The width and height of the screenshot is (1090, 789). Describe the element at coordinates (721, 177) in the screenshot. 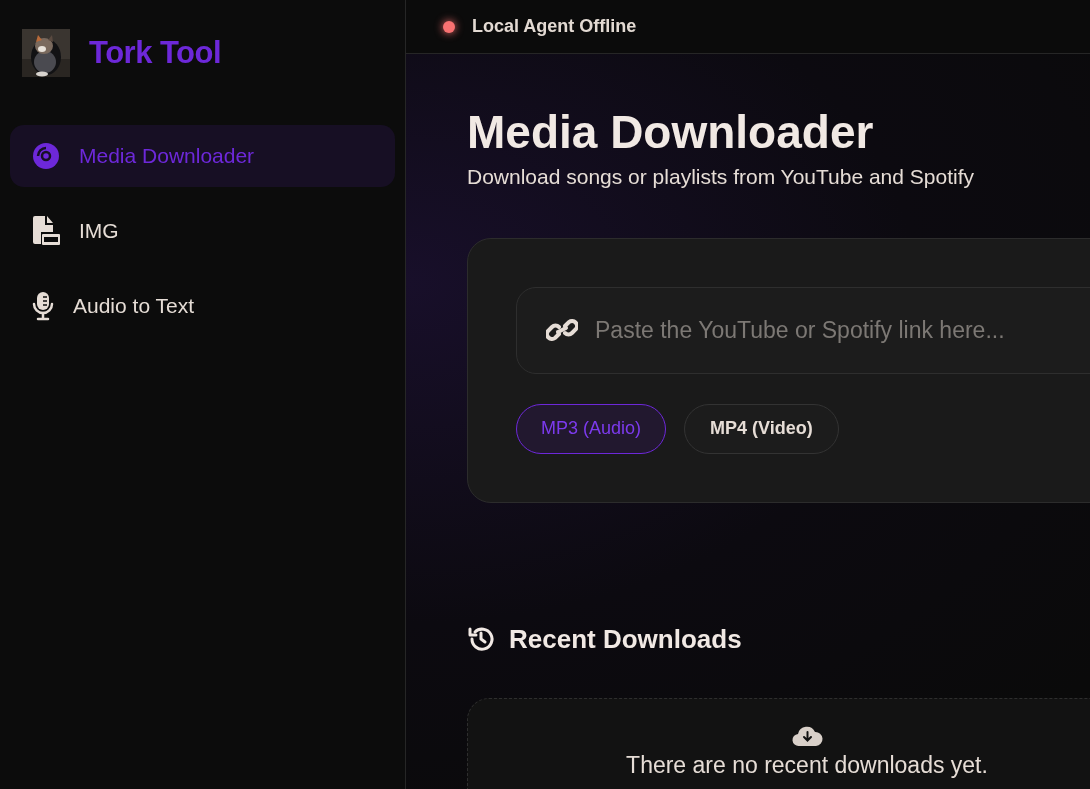

I see `page-subtitle: Download songs or playlists from YouTube and Spotify` at that location.